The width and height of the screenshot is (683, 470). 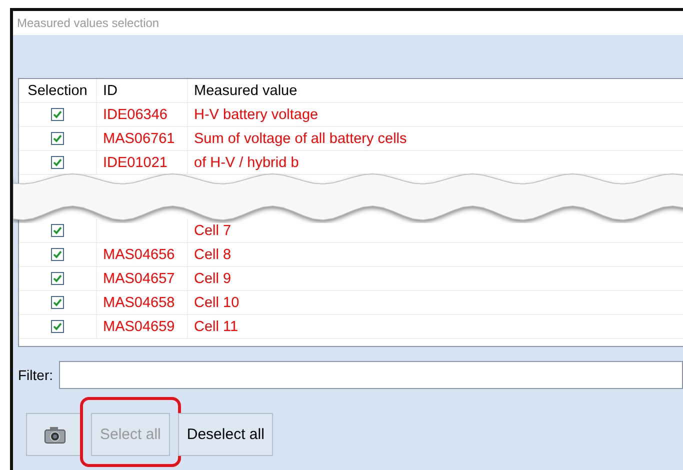 I want to click on measured-value-cell: Cell 8, so click(x=435, y=254).